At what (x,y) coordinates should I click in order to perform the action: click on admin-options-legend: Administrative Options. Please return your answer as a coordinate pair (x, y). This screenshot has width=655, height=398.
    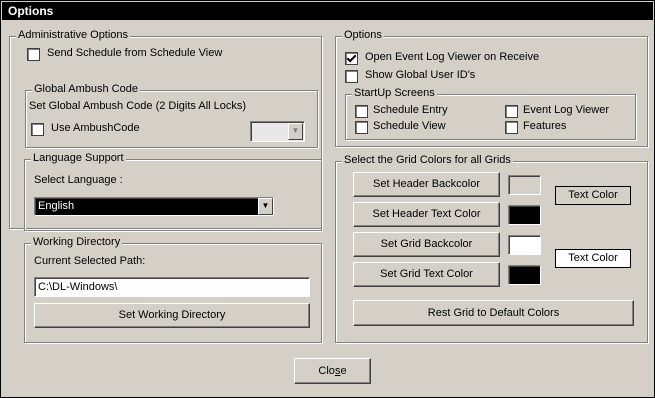
    Looking at the image, I should click on (73, 35).